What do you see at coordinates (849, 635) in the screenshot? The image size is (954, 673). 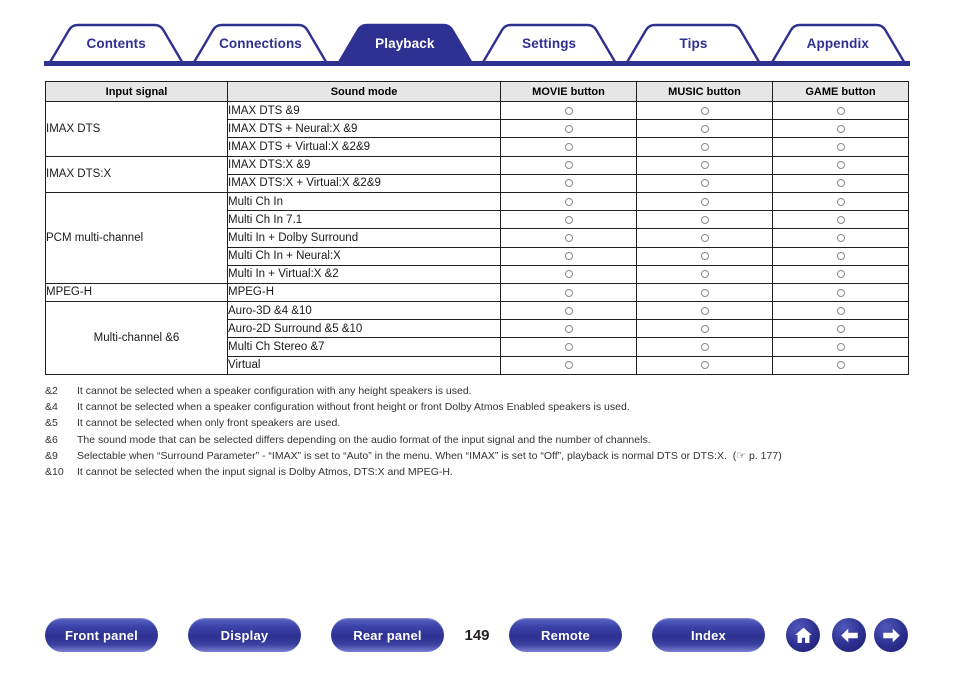 I see `back-arrow-button` at bounding box center [849, 635].